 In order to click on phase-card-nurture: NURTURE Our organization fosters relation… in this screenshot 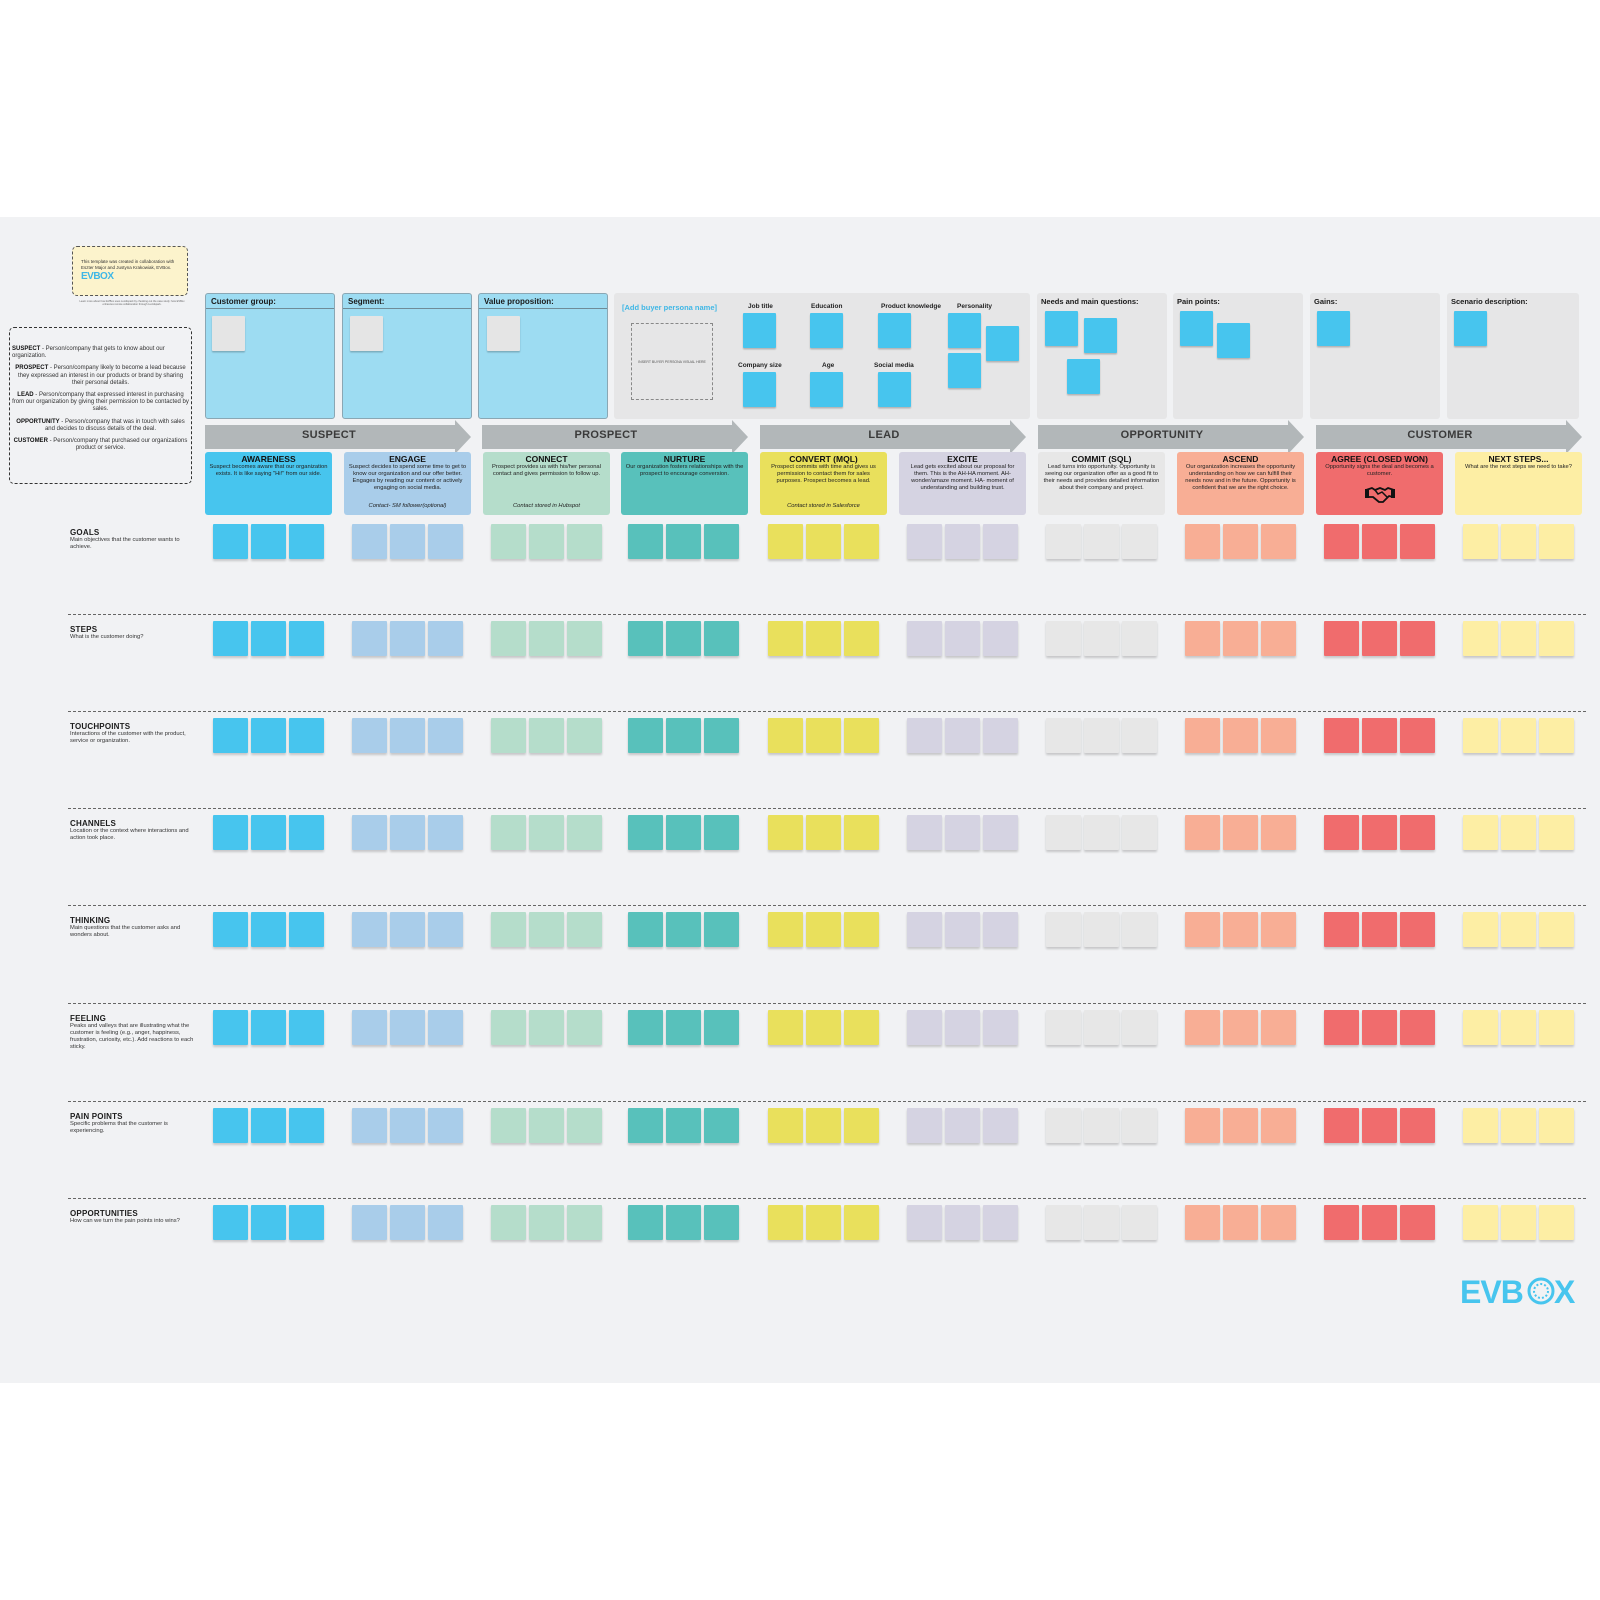, I will do `click(684, 483)`.